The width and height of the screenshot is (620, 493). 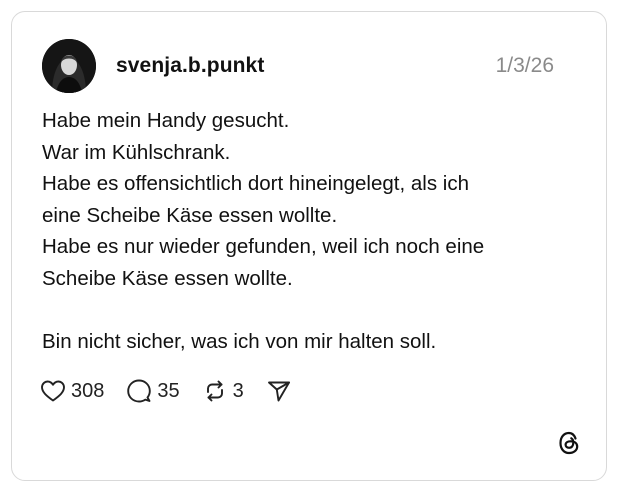 I want to click on repost-button: 3, so click(x=223, y=391).